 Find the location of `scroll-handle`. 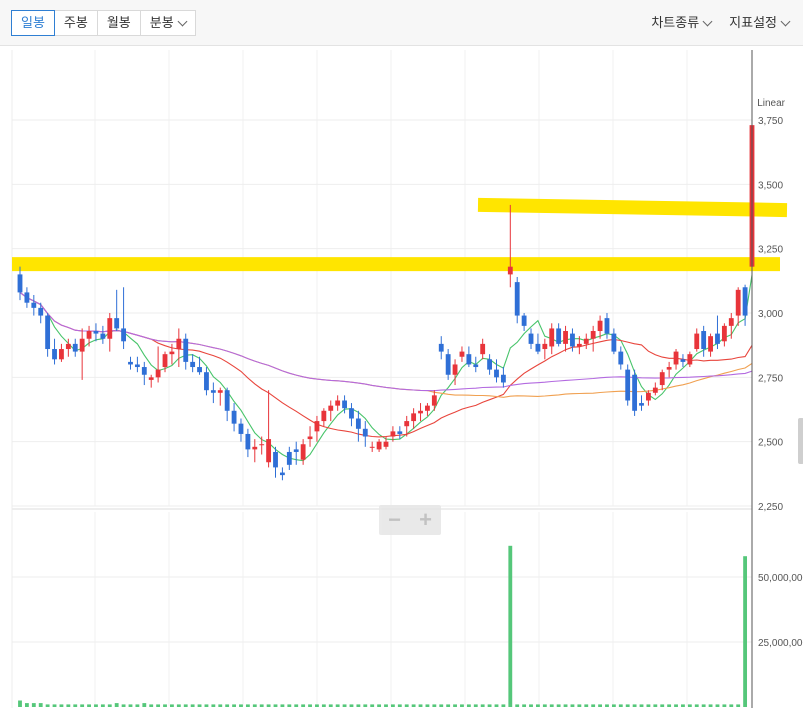

scroll-handle is located at coordinates (800, 441).